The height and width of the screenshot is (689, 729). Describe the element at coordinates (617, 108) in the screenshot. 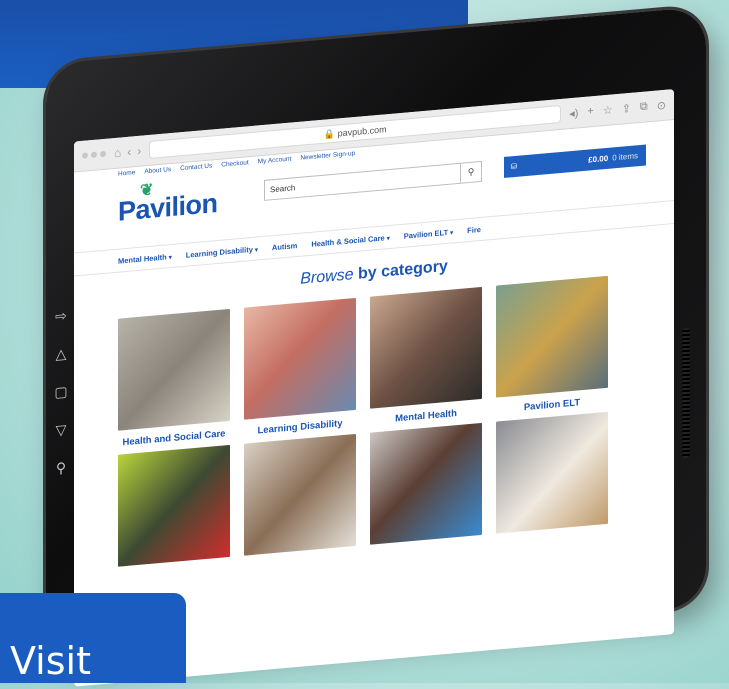

I see `browser-tools: ◂) + ☆ ⇪ ⧉ ⊙` at that location.